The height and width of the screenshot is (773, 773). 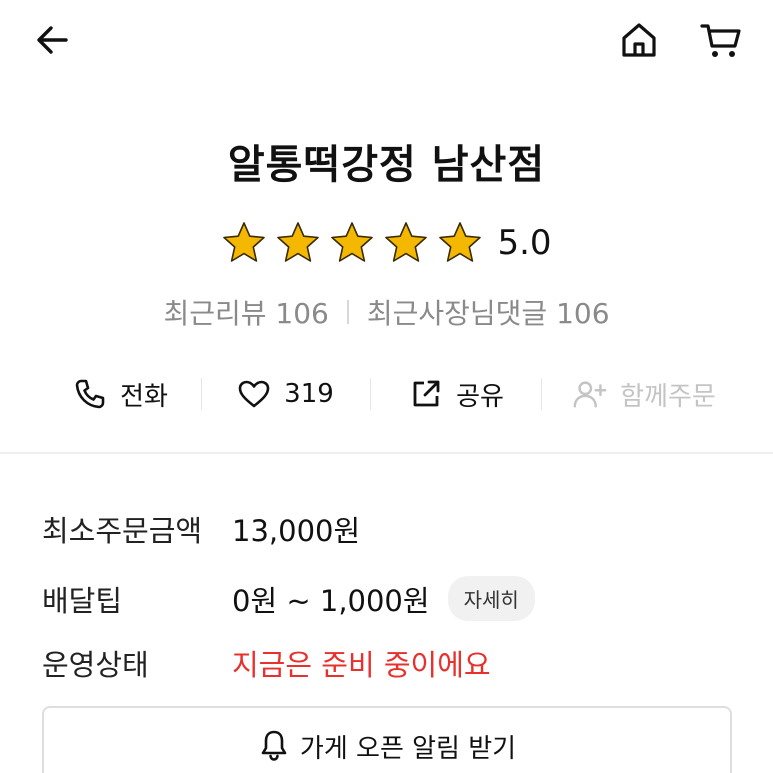 I want to click on call-button: 전화, so click(x=120, y=394).